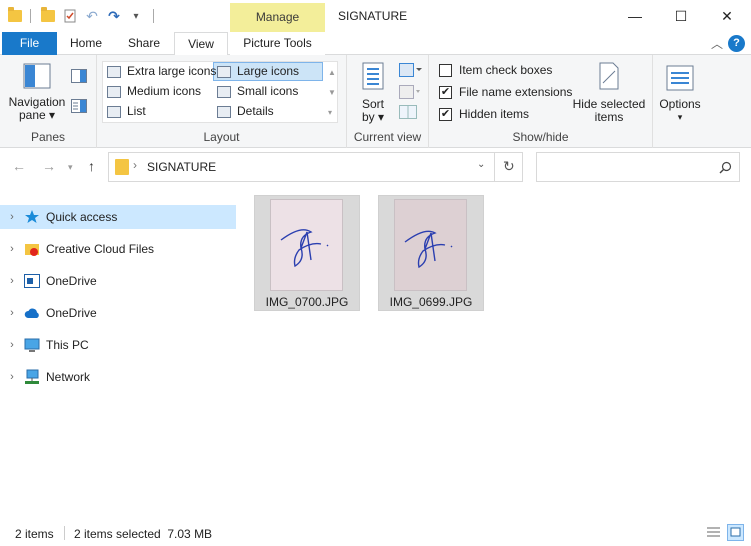 The image size is (751, 546). Describe the element at coordinates (509, 166) in the screenshot. I see `refresh-icon: ↻` at that location.